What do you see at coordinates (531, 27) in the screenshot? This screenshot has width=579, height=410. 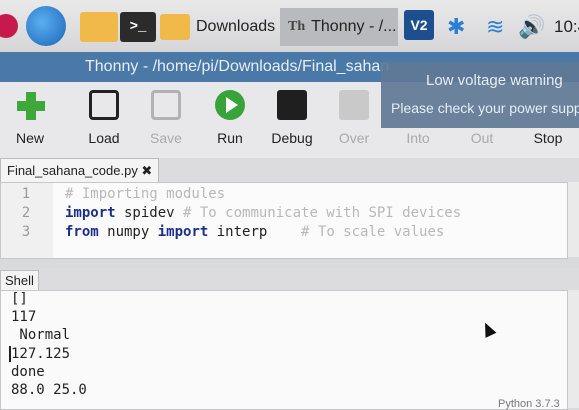 I see `volume-icon: 🔊` at bounding box center [531, 27].